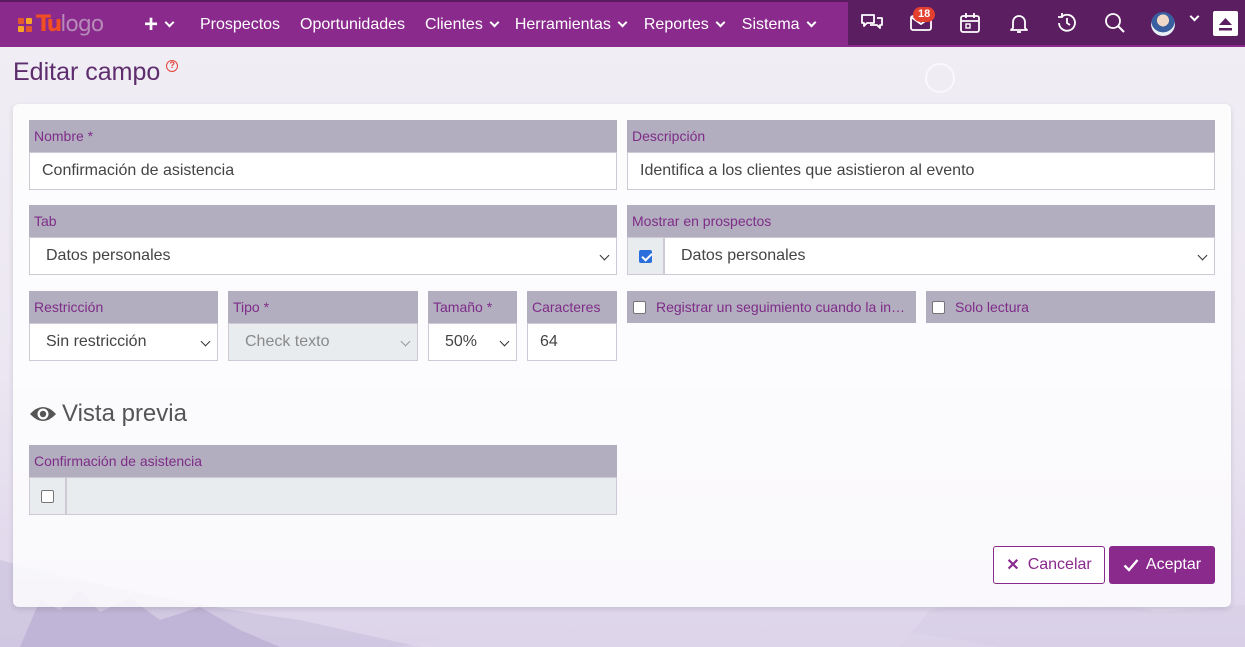 The image size is (1245, 647). I want to click on nav-herramientas: Herramientas, so click(571, 25).